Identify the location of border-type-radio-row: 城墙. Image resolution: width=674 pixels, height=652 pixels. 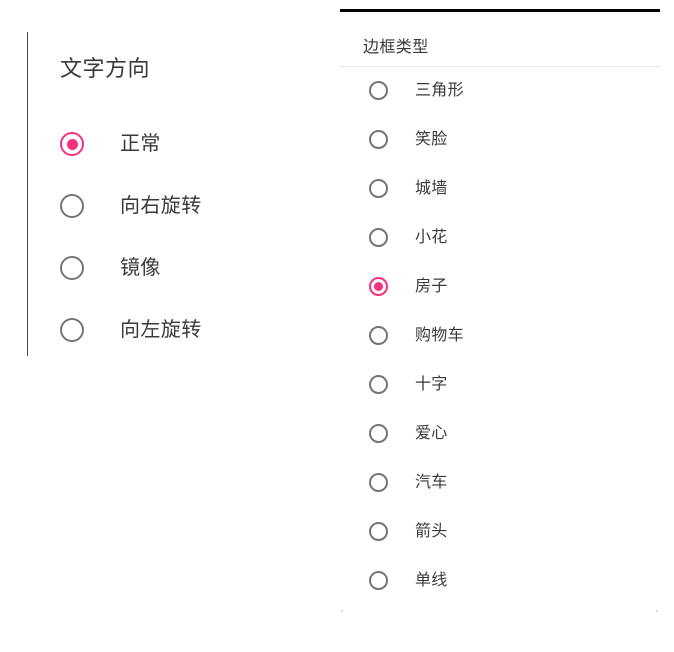
(500, 188).